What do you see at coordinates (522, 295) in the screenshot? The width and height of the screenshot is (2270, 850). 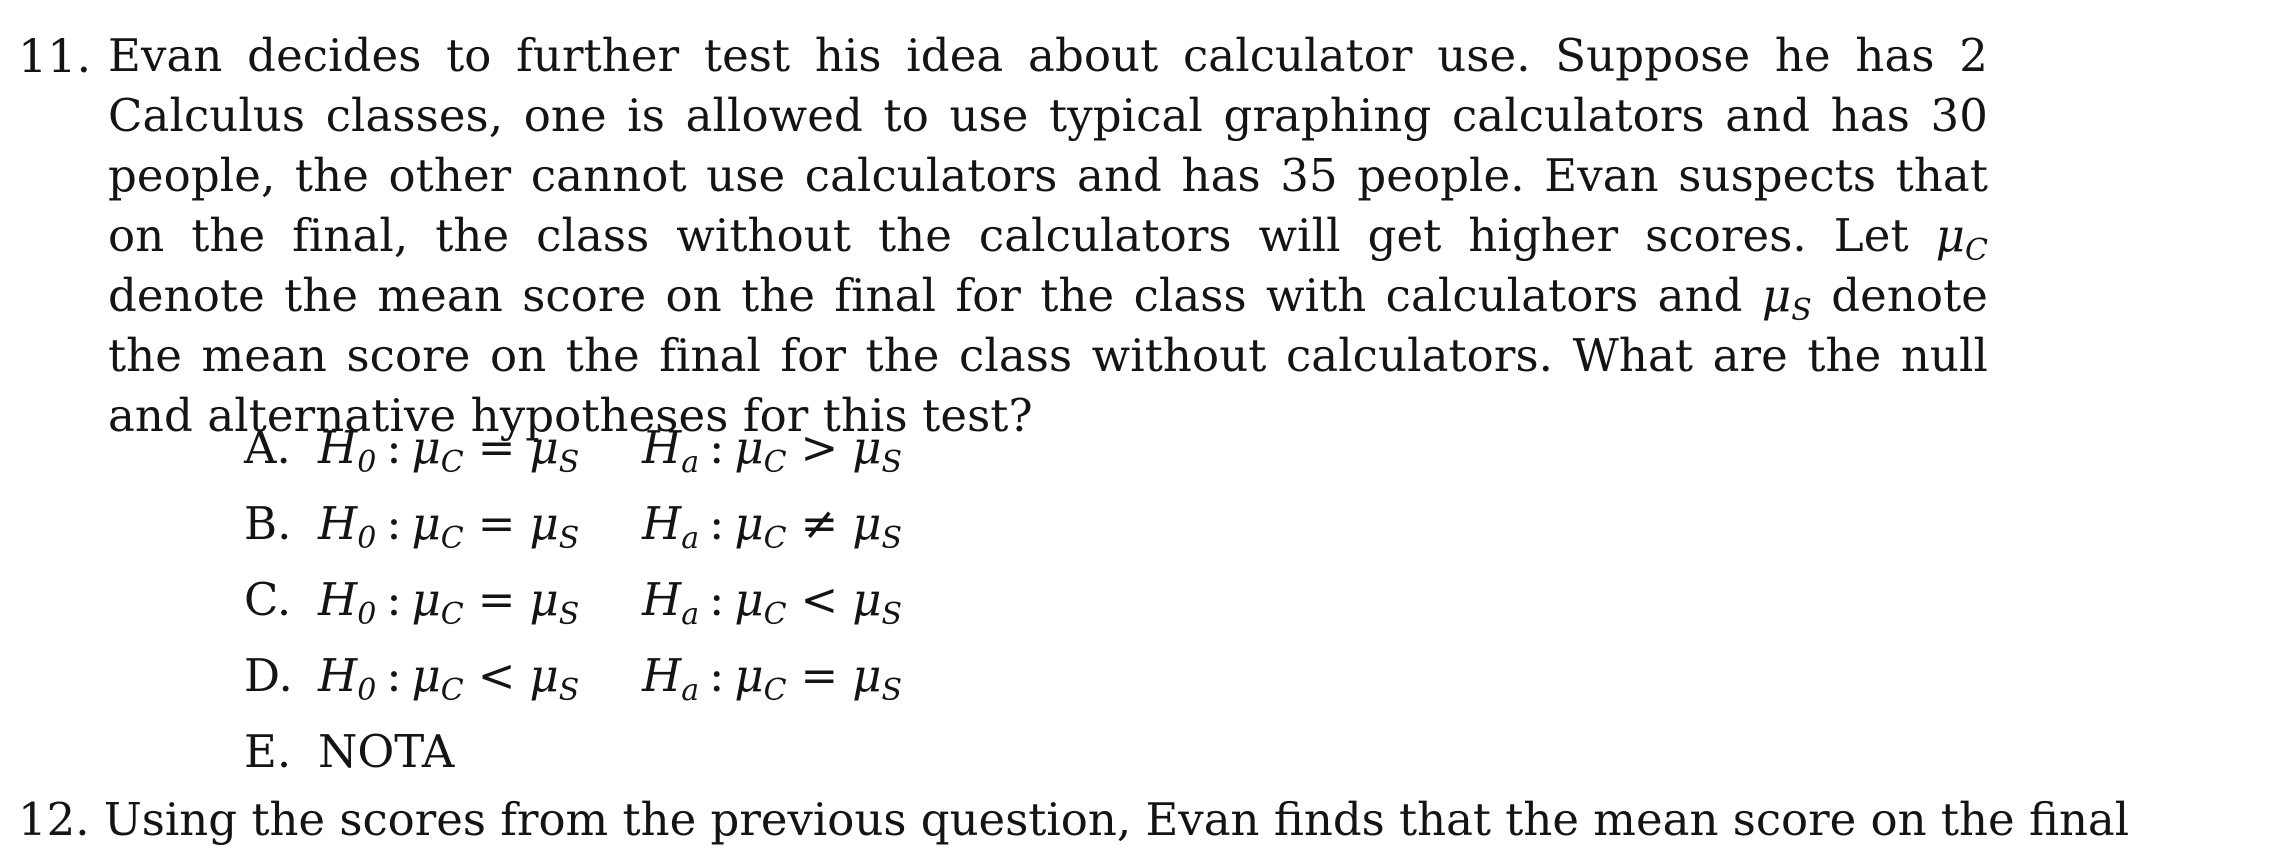 I see `question-line-4b: denote the mean score on the final` at bounding box center [522, 295].